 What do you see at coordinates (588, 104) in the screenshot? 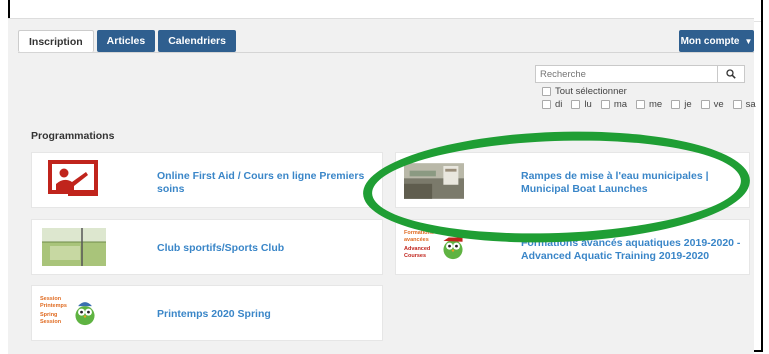
I see `day-label: lu` at bounding box center [588, 104].